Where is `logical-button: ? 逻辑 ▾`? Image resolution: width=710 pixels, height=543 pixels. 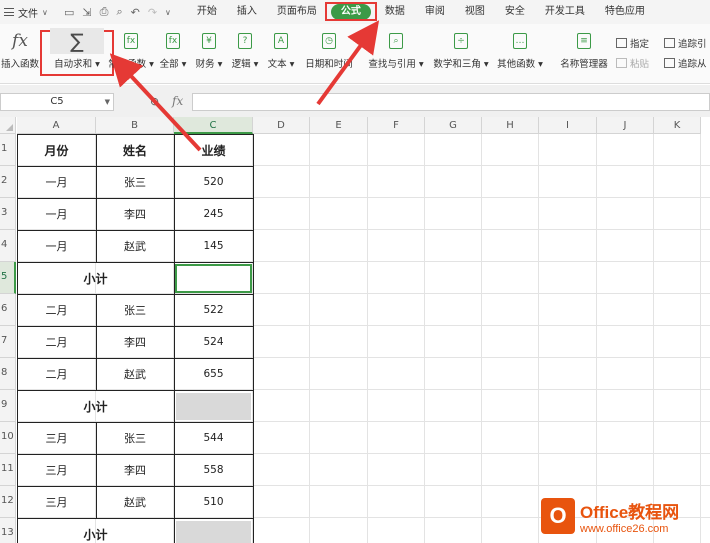 logical-button: ? 逻辑 ▾ is located at coordinates (245, 49).